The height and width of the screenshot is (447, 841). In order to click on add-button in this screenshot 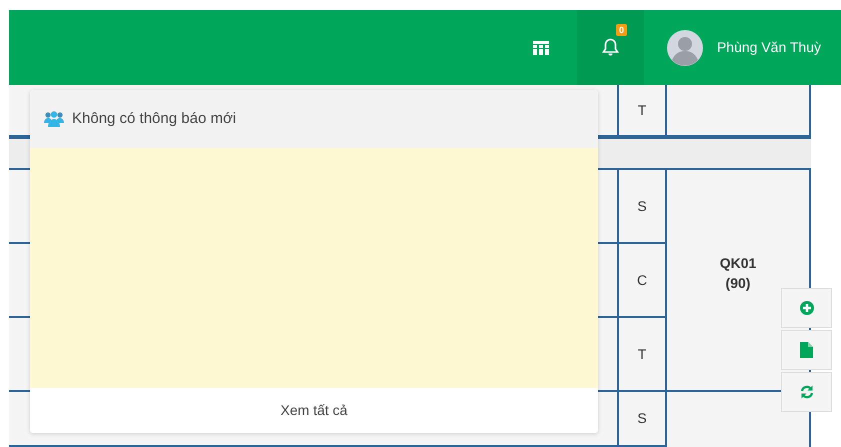, I will do `click(806, 308)`.